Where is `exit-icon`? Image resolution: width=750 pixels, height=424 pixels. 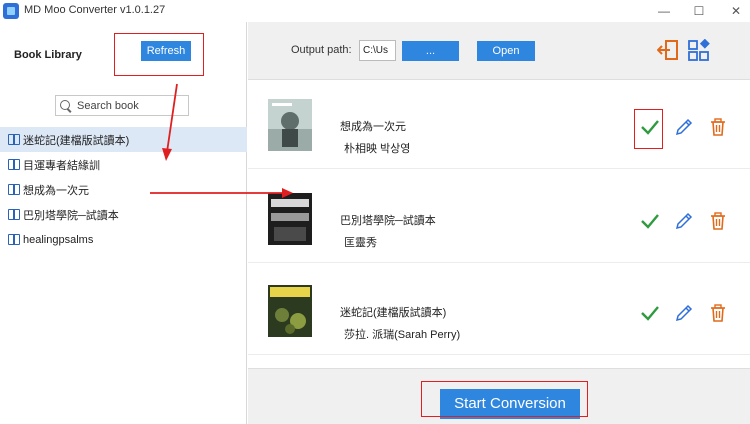 exit-icon is located at coordinates (668, 50).